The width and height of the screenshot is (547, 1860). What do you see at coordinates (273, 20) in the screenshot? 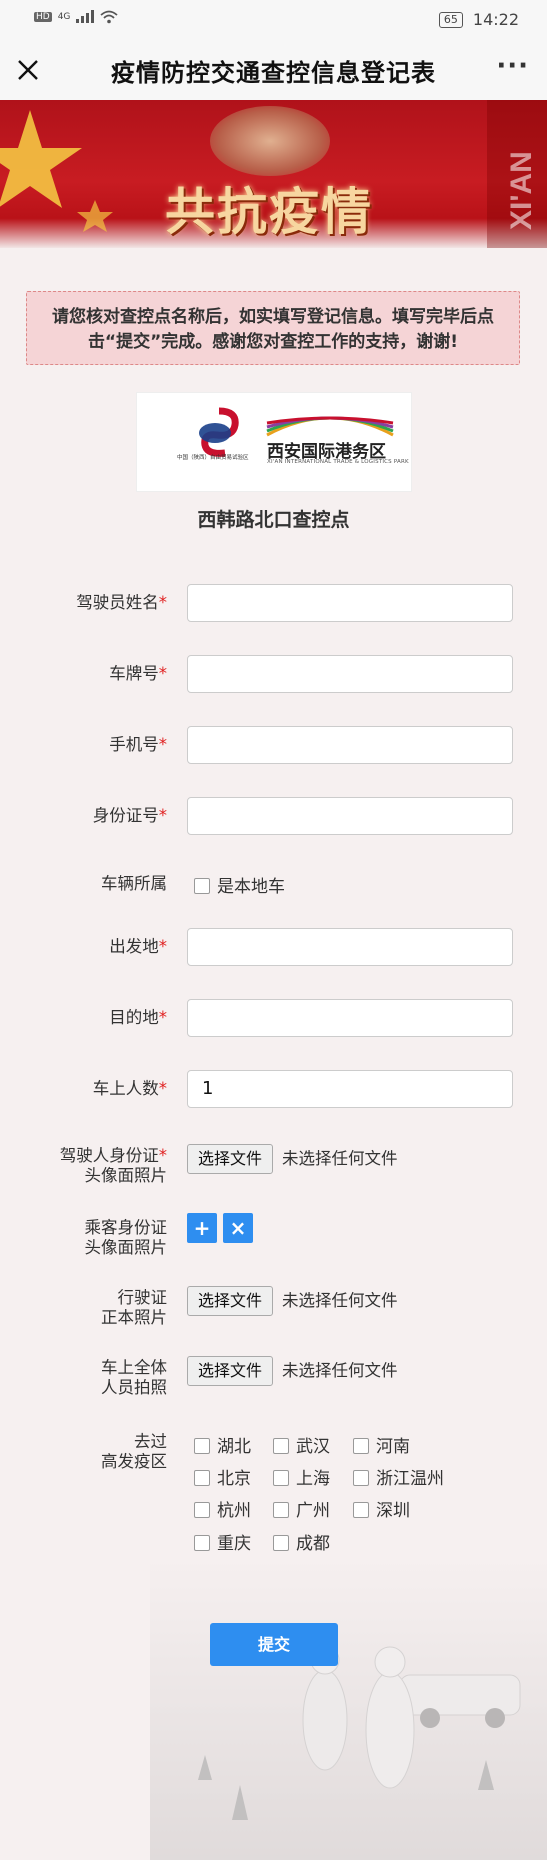
I see `status-bar: HD 4G 65 14:22` at bounding box center [273, 20].